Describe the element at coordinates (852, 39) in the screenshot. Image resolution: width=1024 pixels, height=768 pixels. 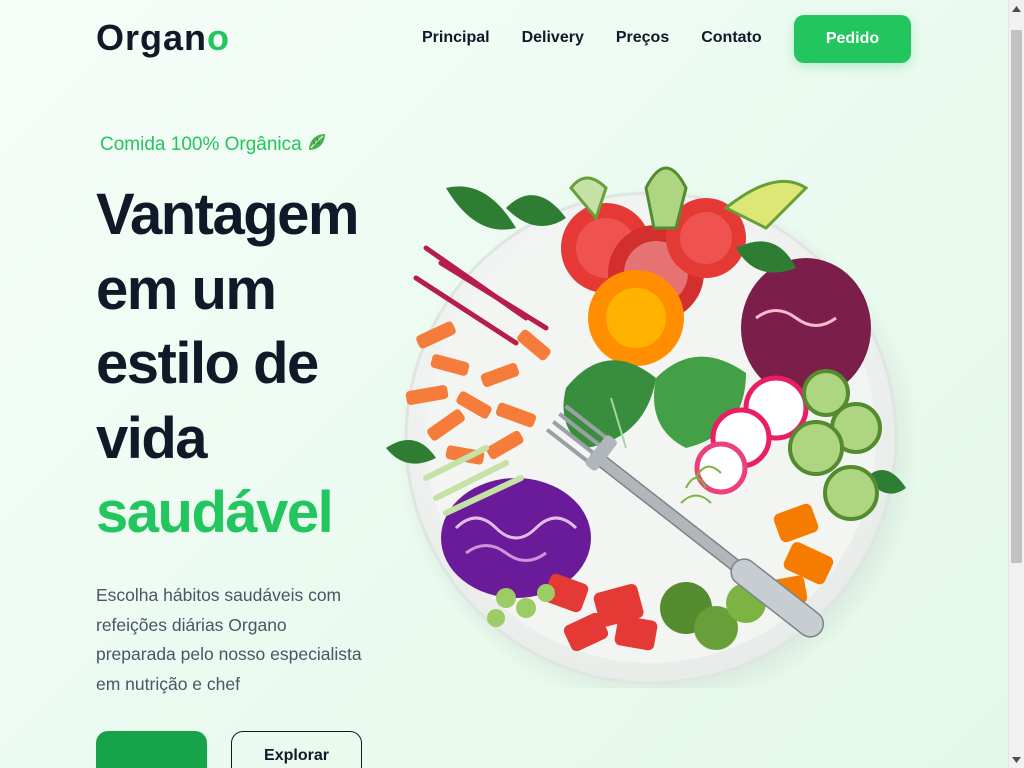
I see `order-button: Pedido` at that location.